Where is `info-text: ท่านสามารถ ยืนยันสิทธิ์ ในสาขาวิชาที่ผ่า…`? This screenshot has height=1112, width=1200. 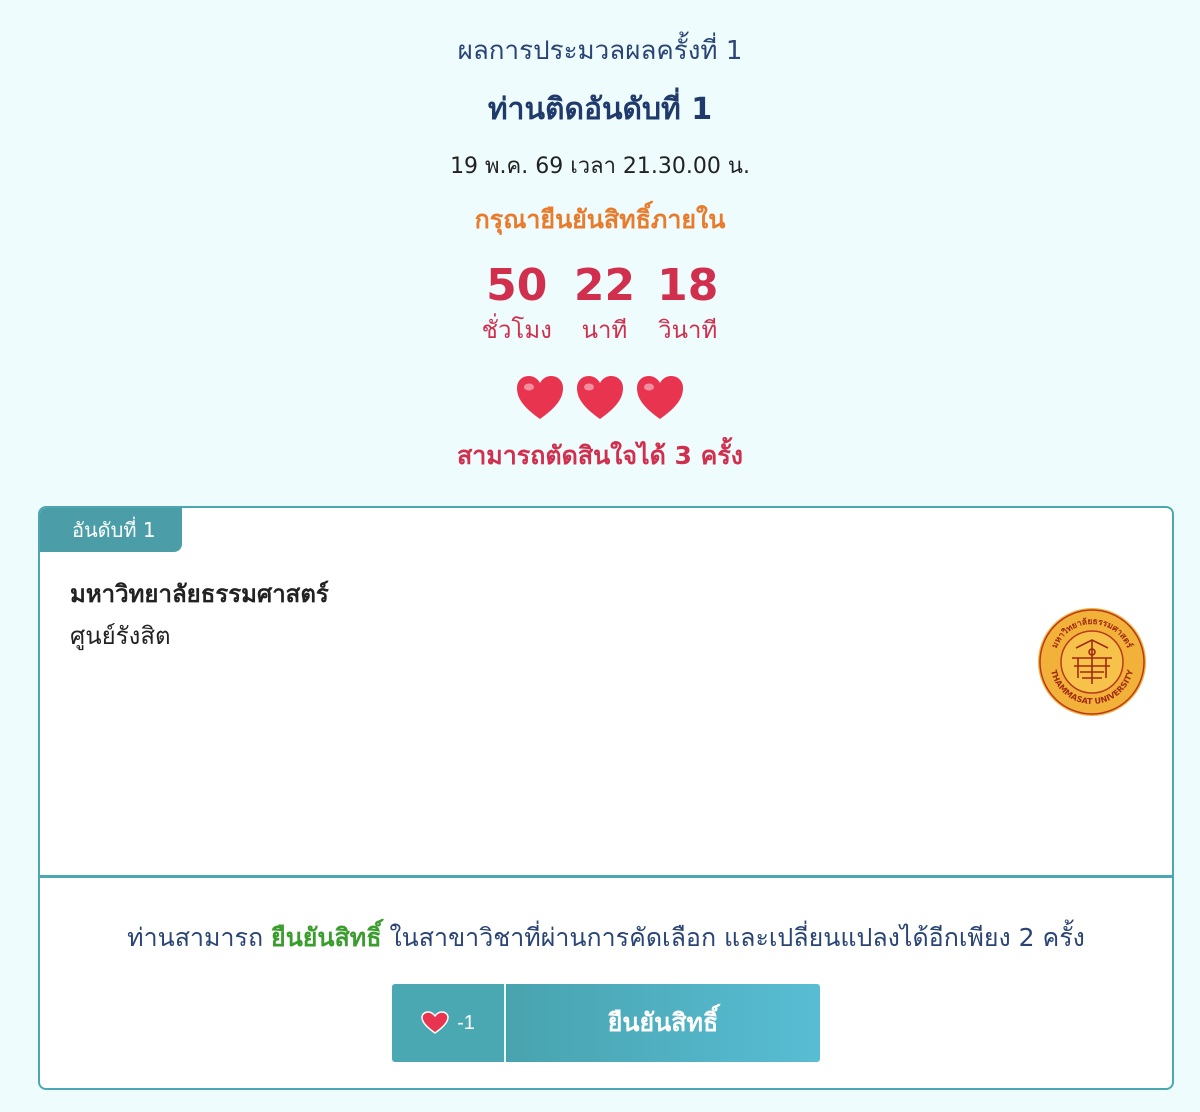 info-text: ท่านสามารถ ยืนยันสิทธิ์ ในสาขาวิชาที่ผ่า… is located at coordinates (606, 938).